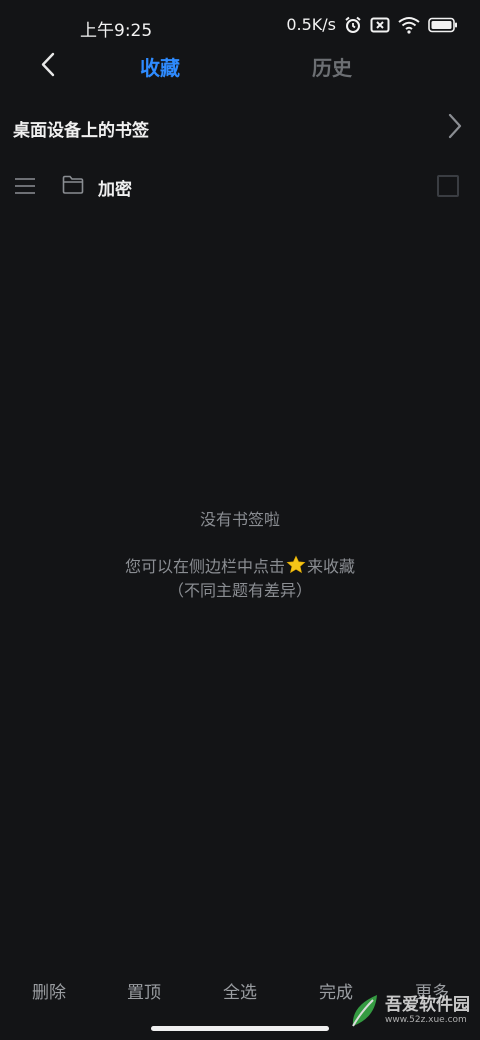 This screenshot has height=1040, width=480. I want to click on back-button, so click(49, 65).